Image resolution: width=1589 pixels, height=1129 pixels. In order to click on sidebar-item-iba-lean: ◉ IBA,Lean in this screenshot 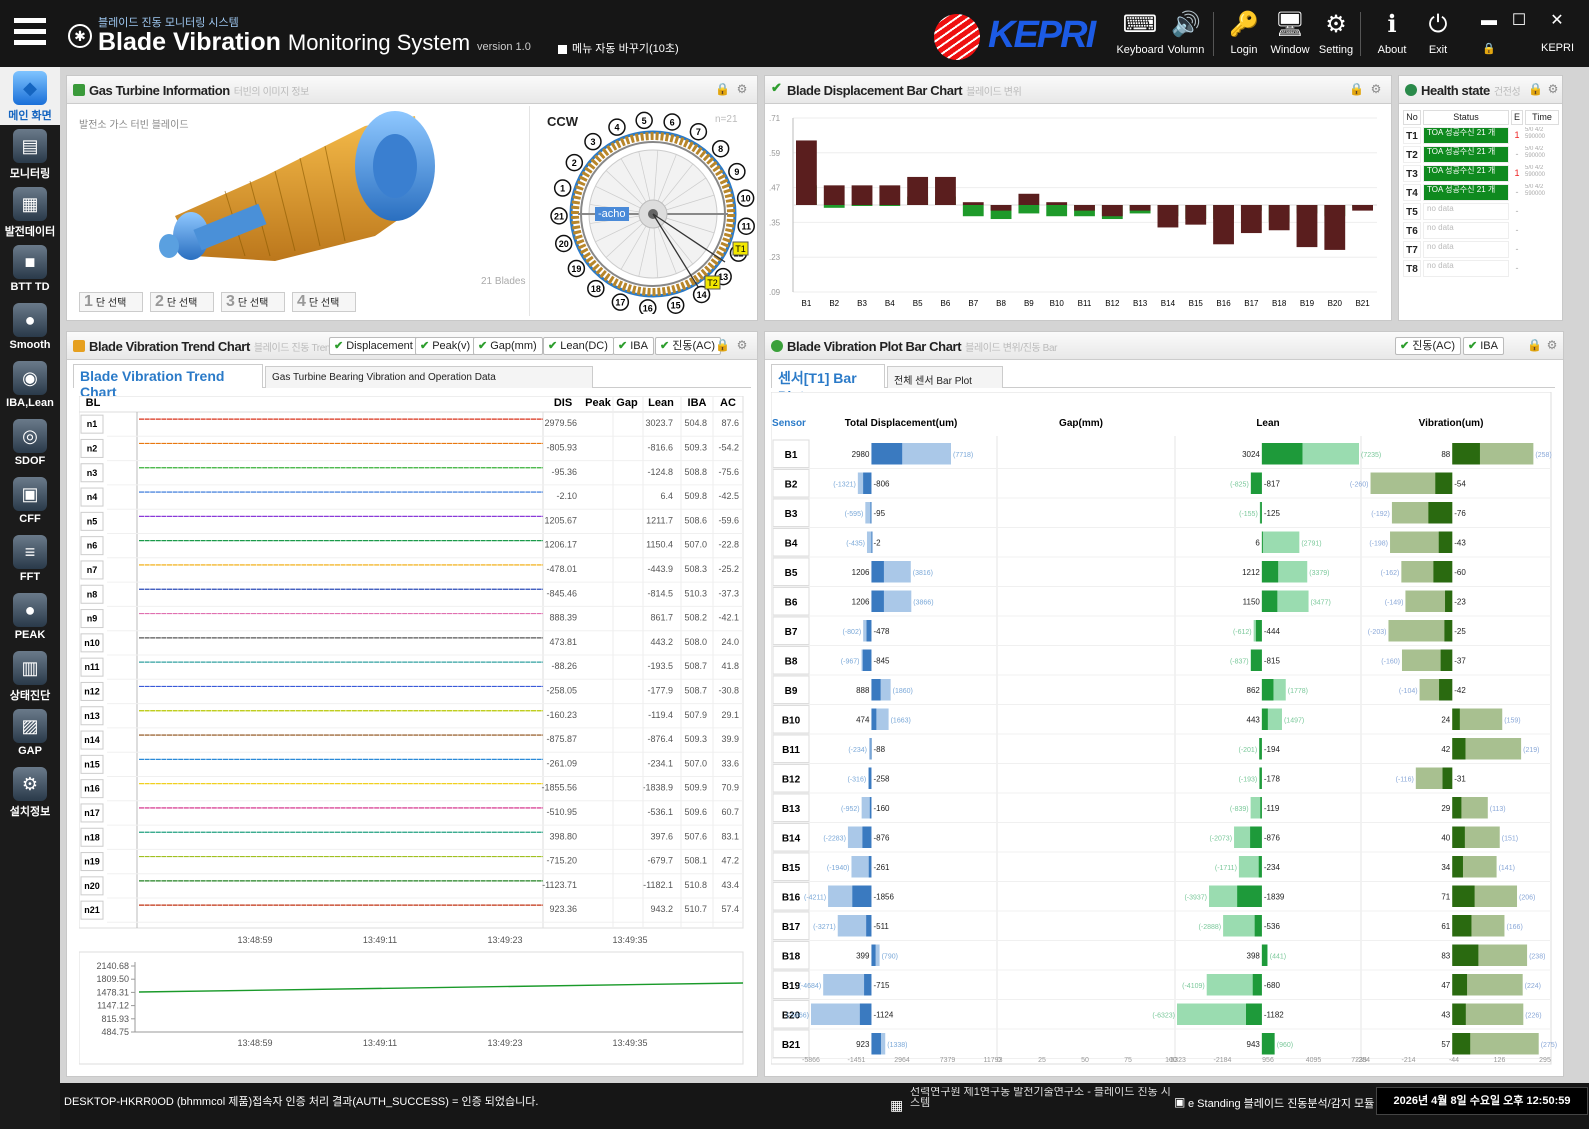, I will do `click(30, 386)`.